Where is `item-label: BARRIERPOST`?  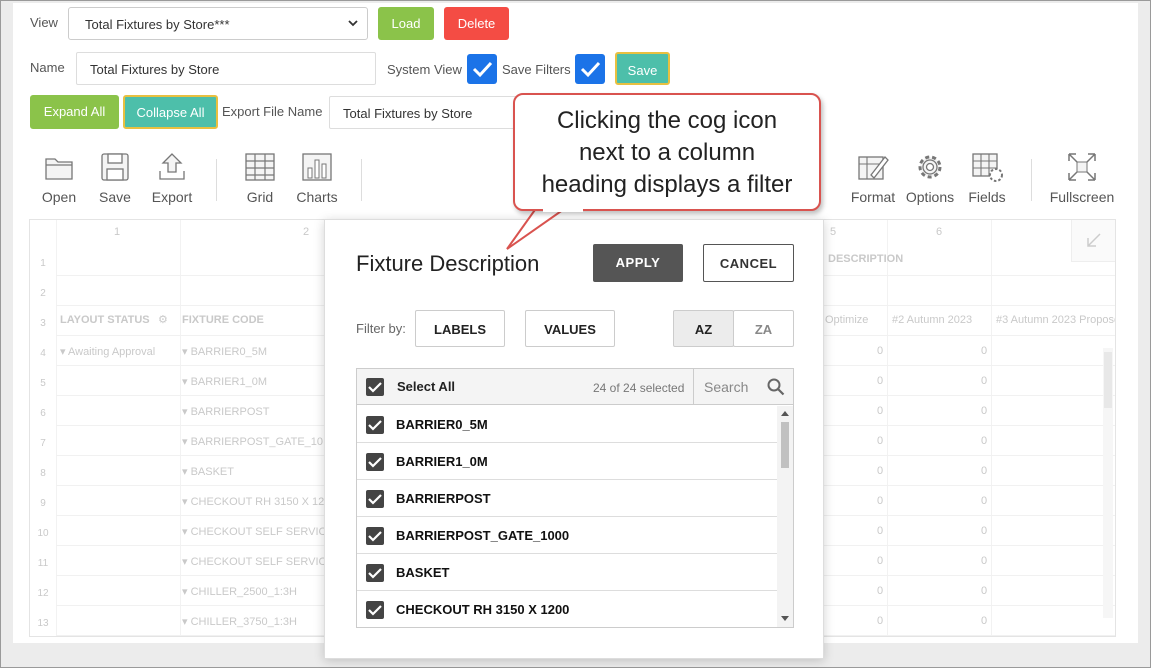 item-label: BARRIERPOST is located at coordinates (443, 498).